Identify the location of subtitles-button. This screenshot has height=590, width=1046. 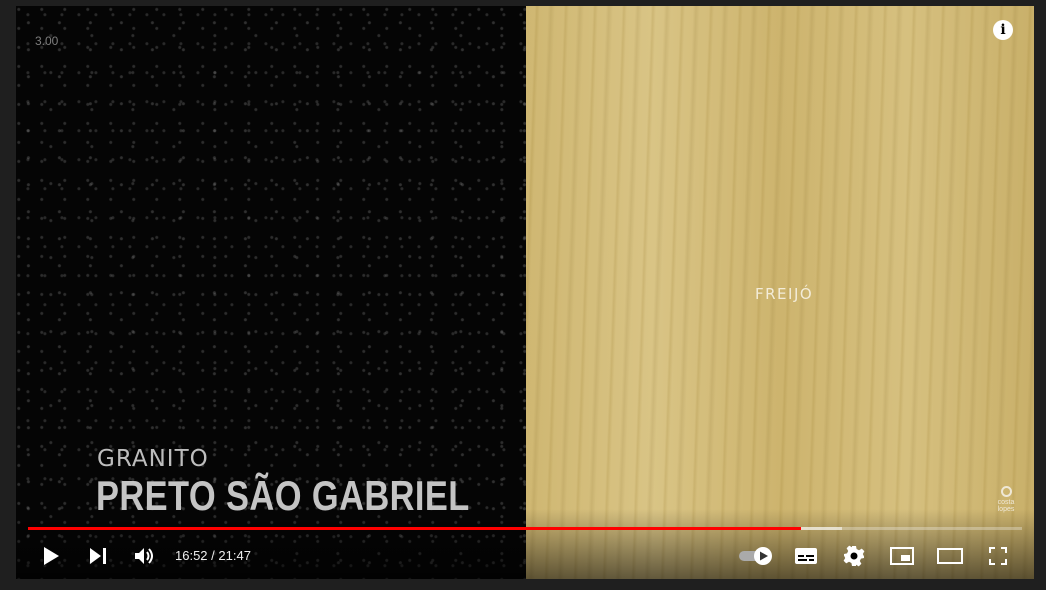
(806, 556).